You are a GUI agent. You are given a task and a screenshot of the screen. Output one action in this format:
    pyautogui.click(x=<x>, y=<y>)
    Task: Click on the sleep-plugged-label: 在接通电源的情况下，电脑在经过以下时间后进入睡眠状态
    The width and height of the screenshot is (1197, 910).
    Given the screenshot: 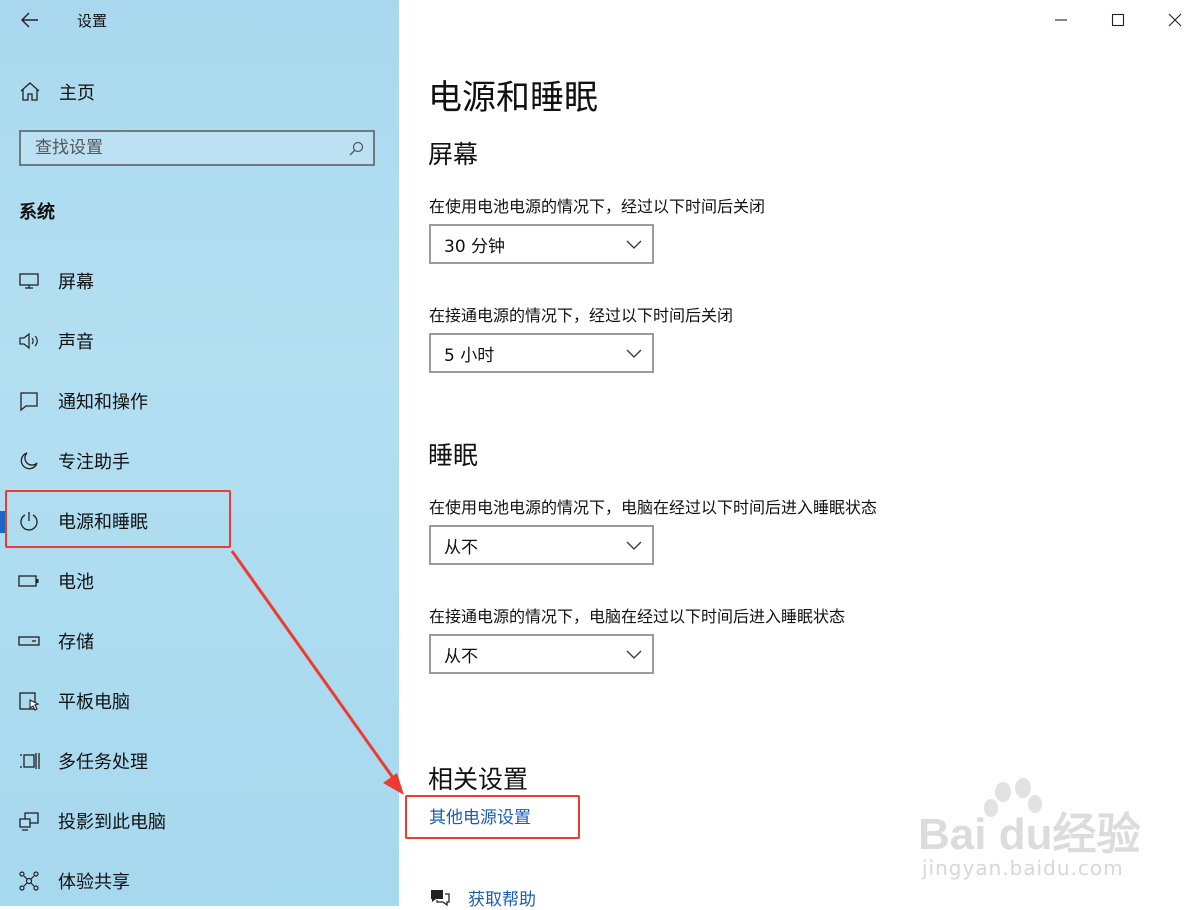 What is the action you would take?
    pyautogui.click(x=637, y=616)
    